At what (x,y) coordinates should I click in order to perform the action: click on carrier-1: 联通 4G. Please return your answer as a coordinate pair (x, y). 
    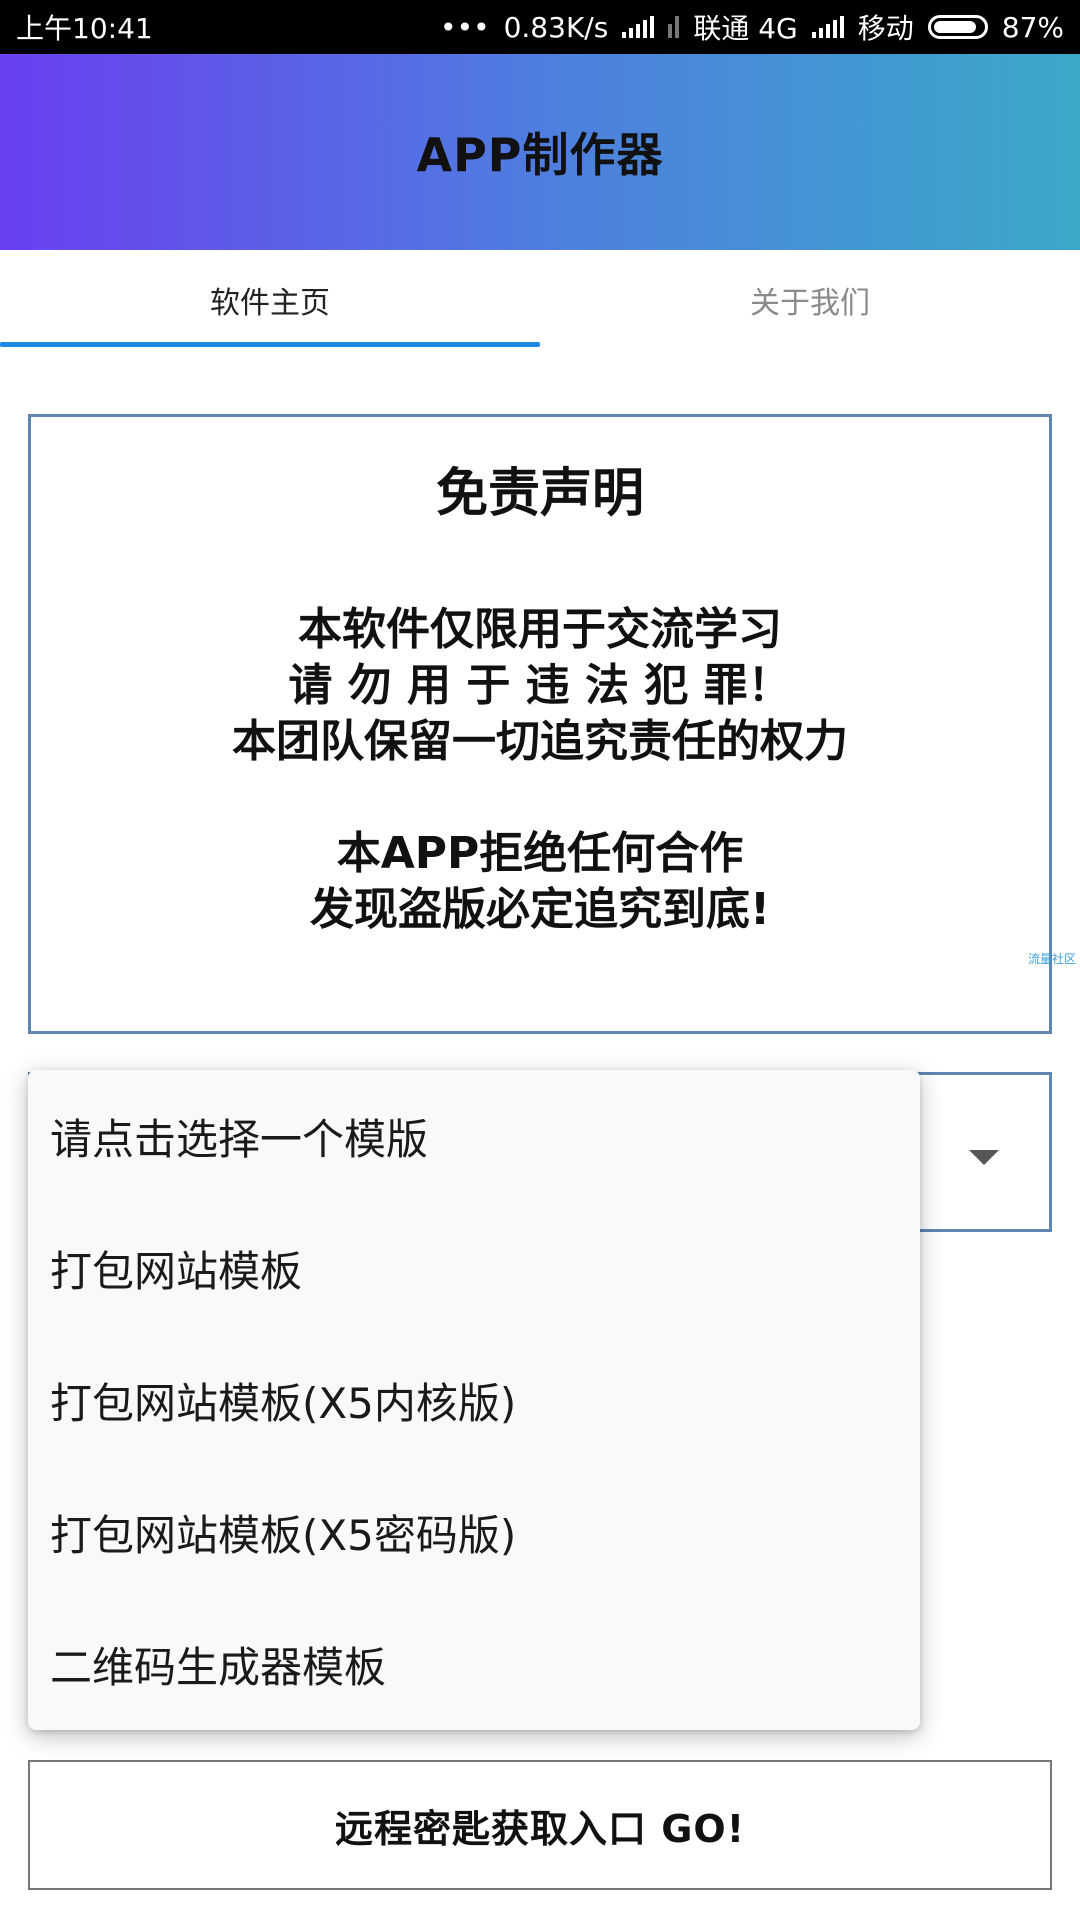
    Looking at the image, I should click on (745, 28).